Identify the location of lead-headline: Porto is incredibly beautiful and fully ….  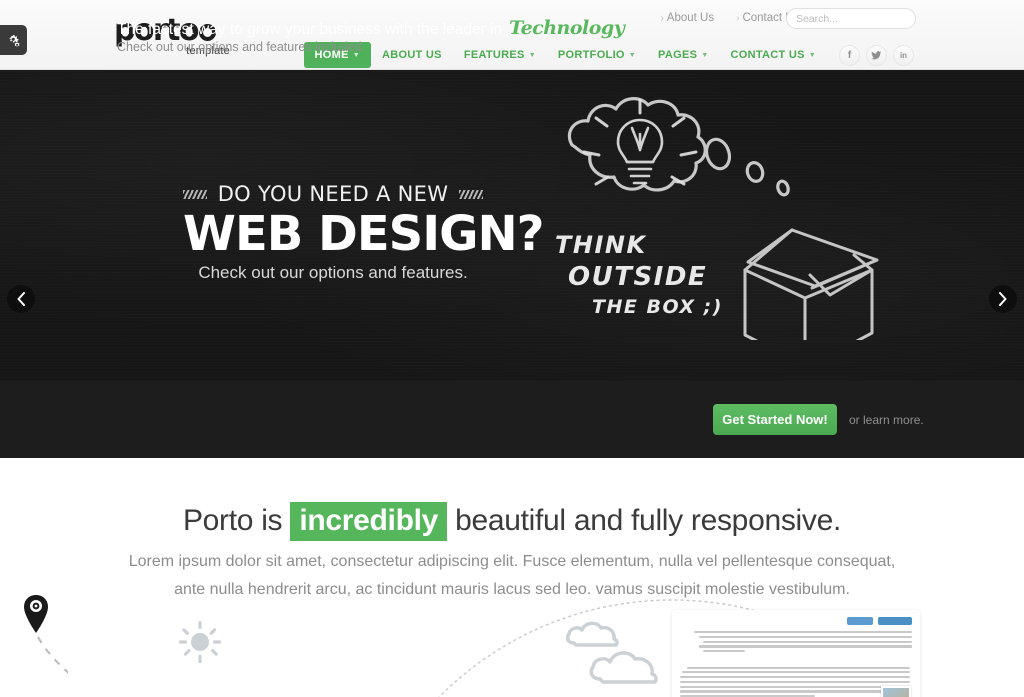
(512, 521).